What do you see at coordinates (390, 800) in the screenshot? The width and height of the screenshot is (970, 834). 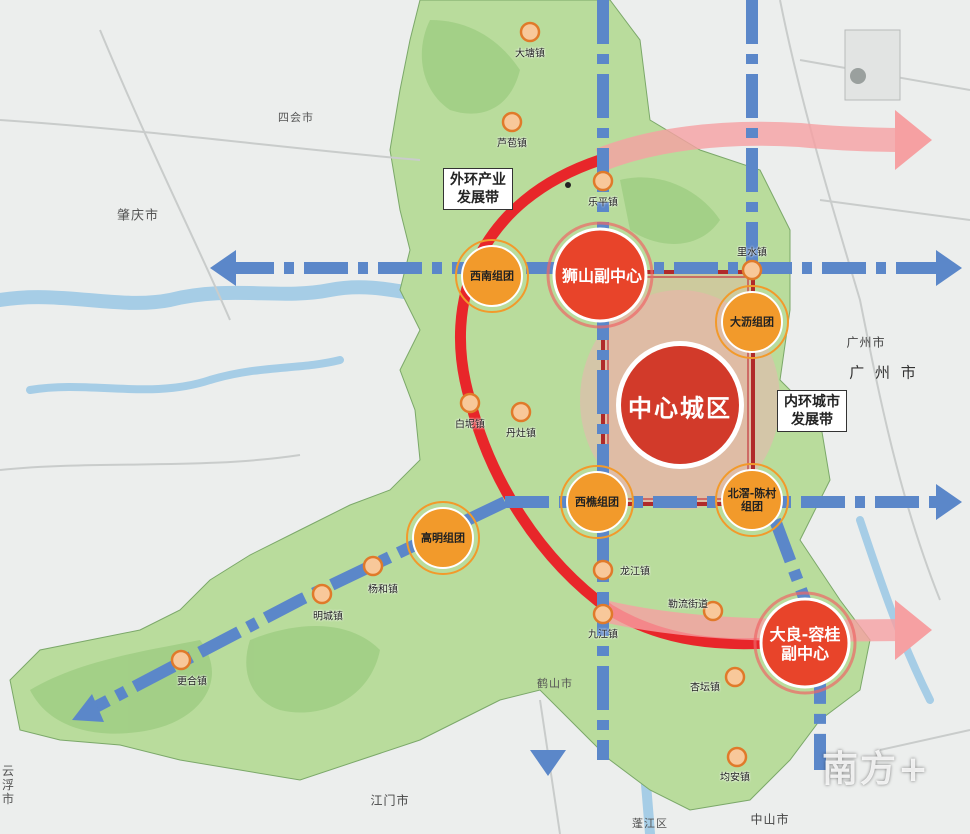 I see `city-label-jiangmen: 江门市` at bounding box center [390, 800].